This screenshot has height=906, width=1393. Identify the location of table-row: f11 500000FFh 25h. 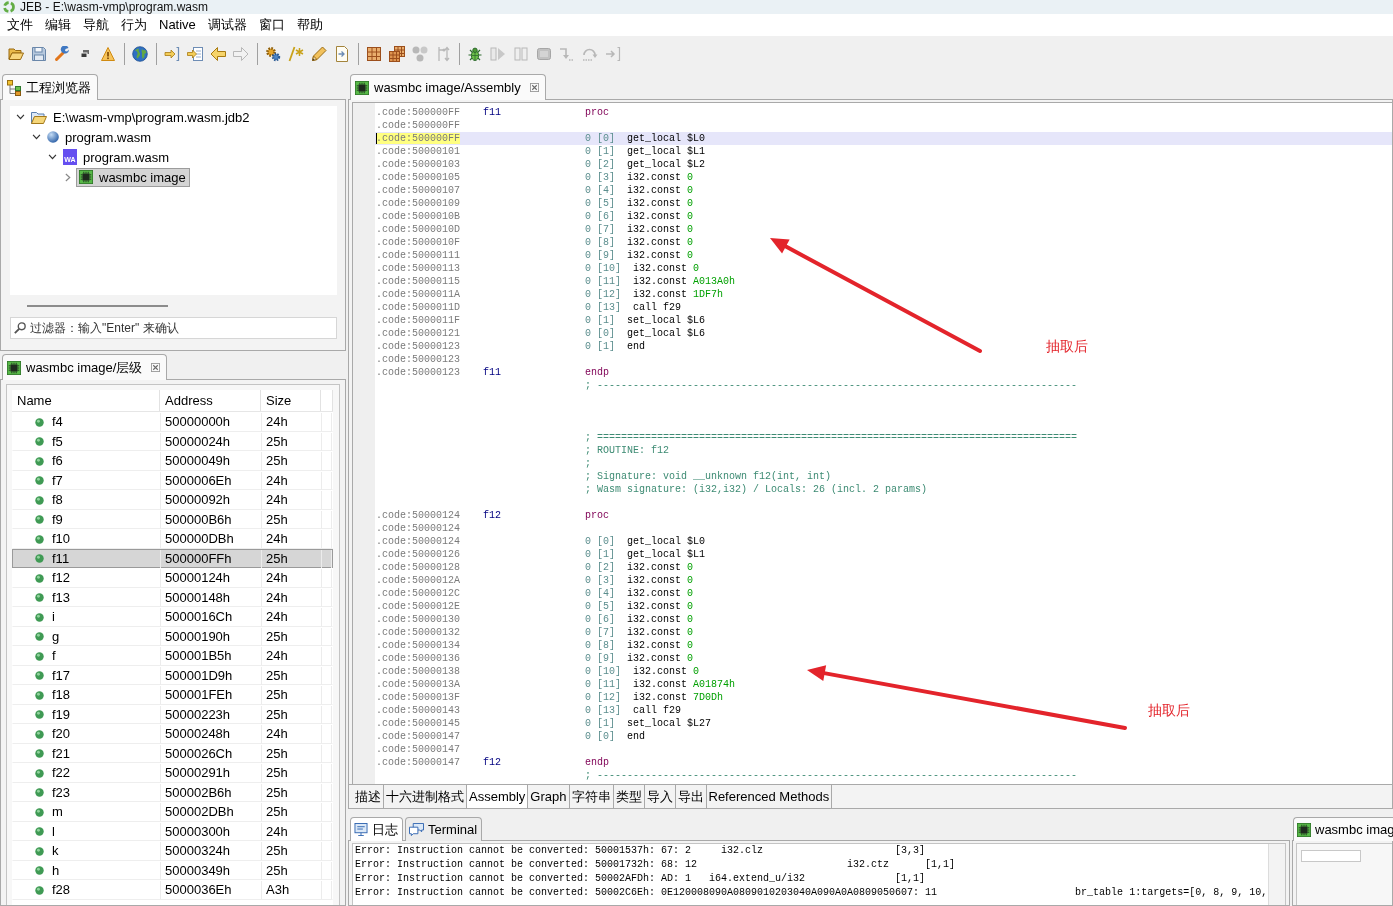
(172, 558).